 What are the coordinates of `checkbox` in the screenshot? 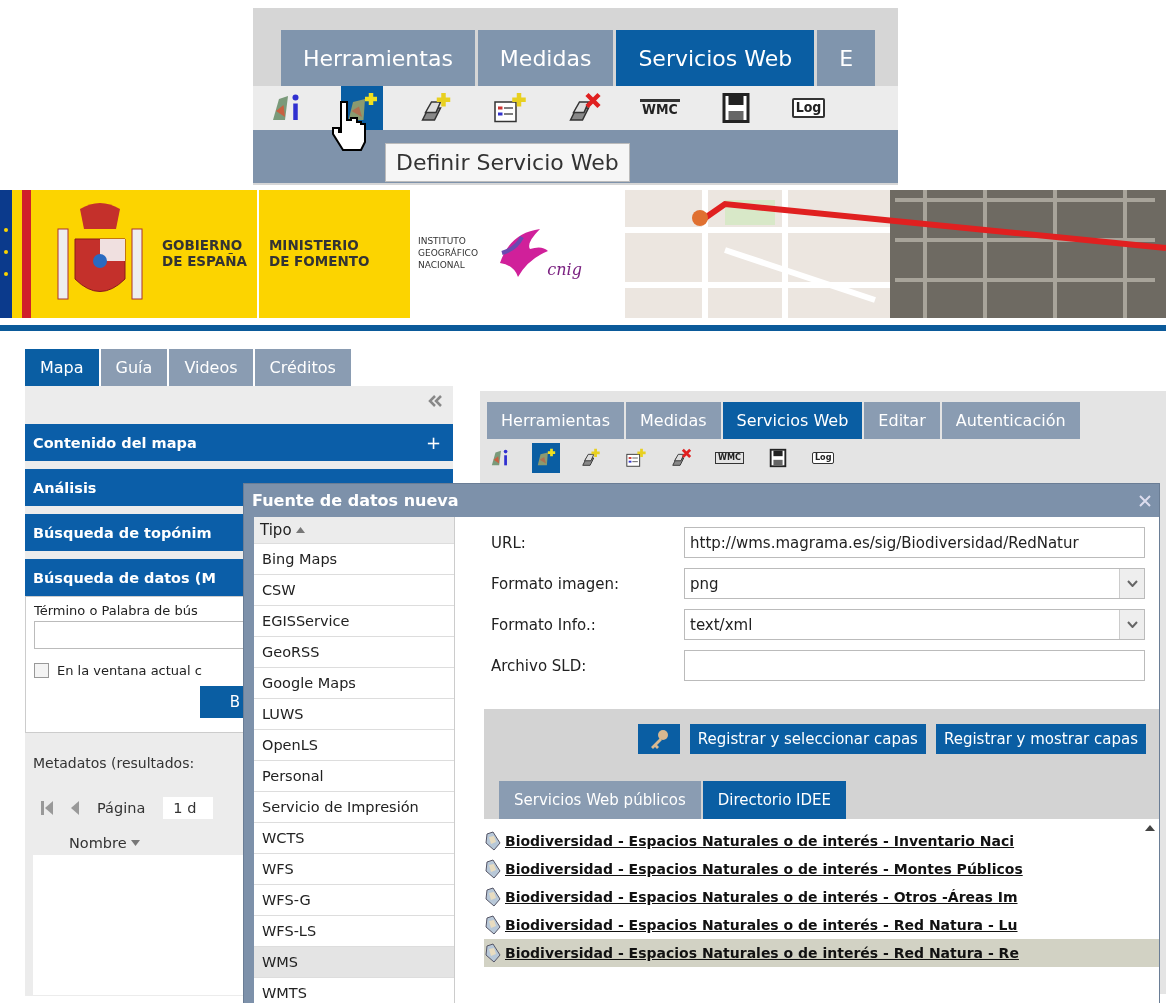 It's located at (41, 670).